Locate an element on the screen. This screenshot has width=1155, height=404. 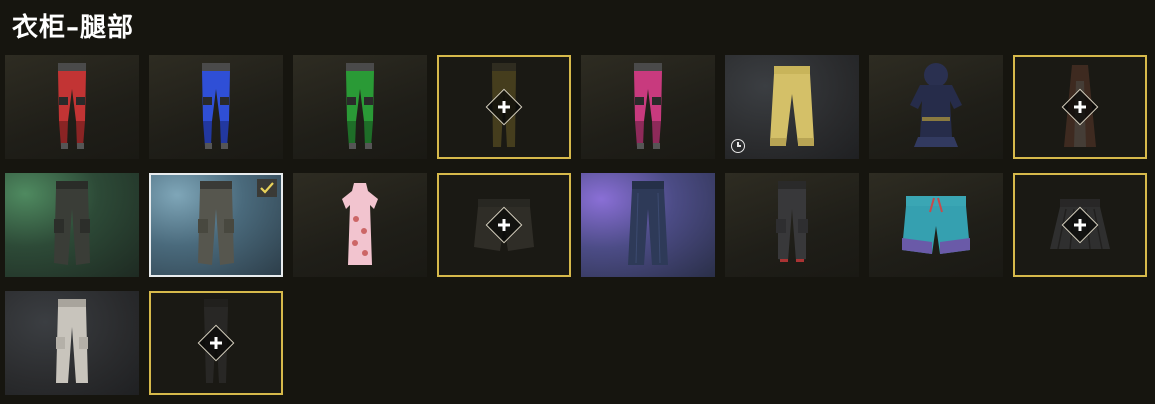
grey-cargo-pants-icon is located at coordinates (216, 223).